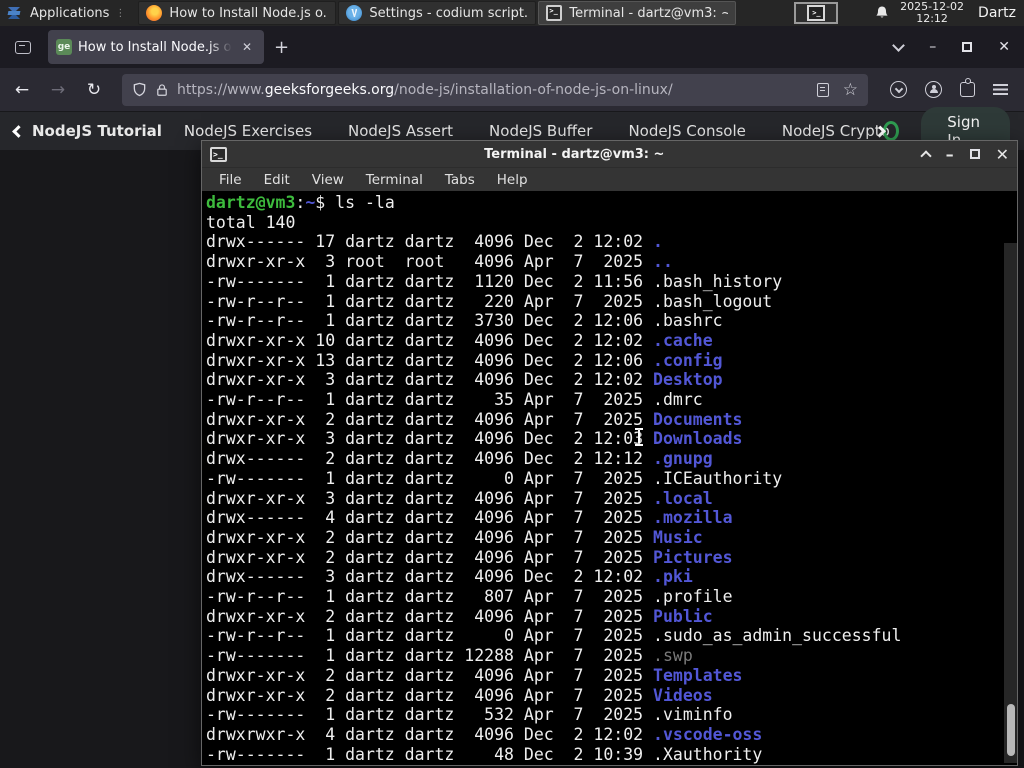  Describe the element at coordinates (688, 360) in the screenshot. I see `listing-filename: .config` at that location.